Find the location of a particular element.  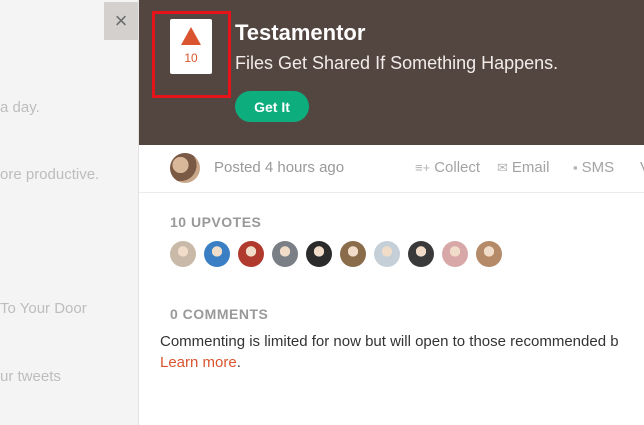

chat-bubble-icon: ▪ is located at coordinates (575, 167).